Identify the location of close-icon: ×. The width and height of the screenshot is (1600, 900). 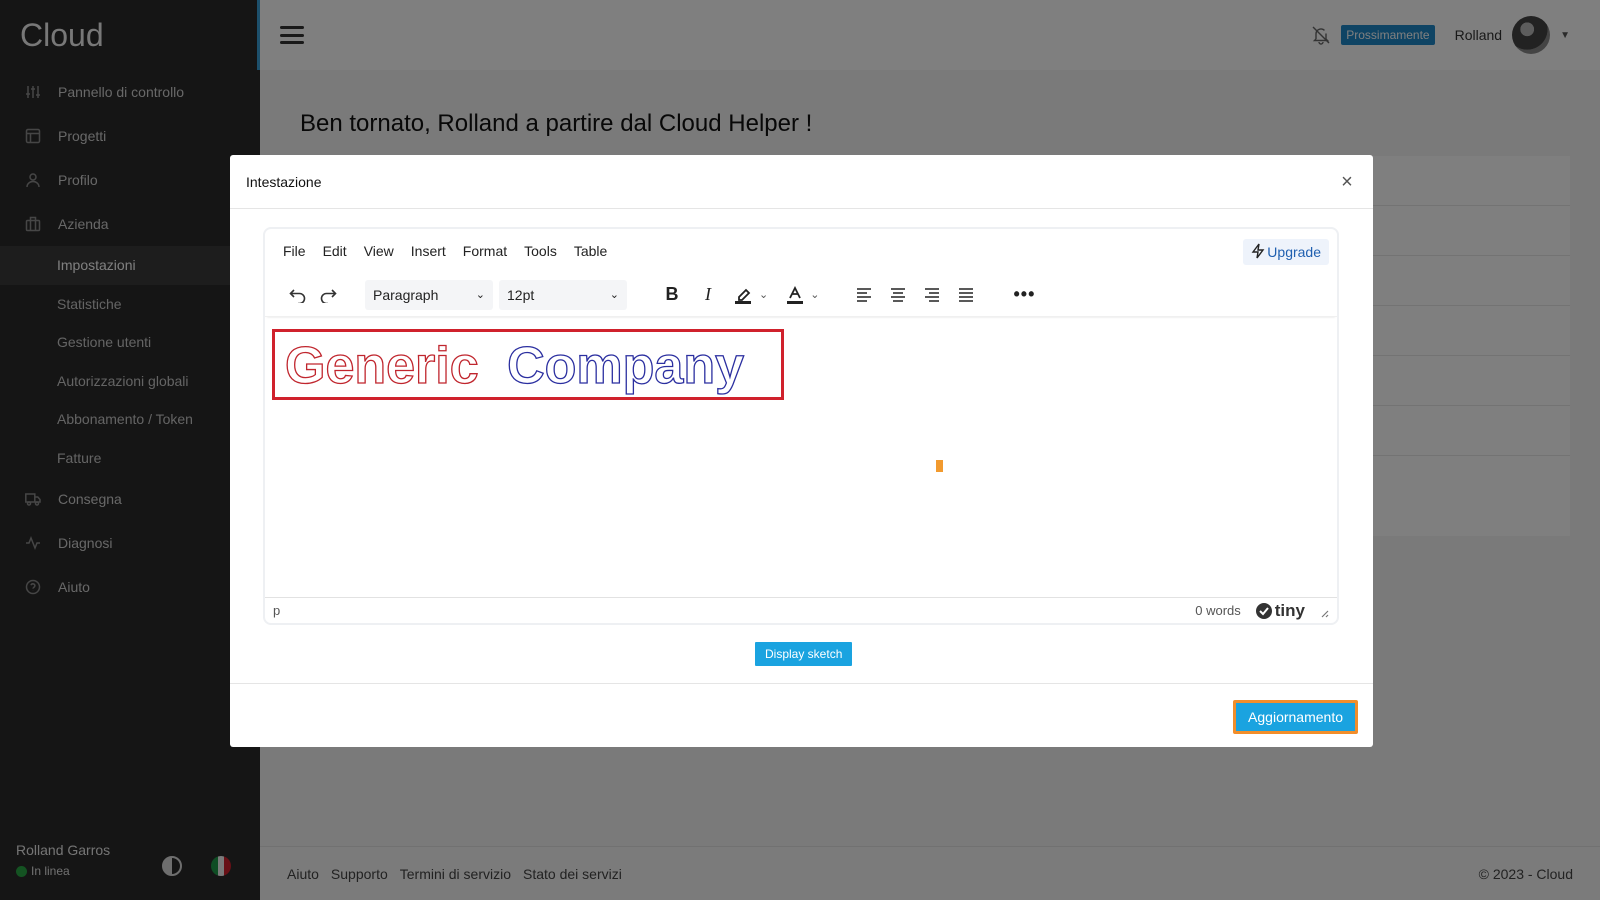
(1347, 182).